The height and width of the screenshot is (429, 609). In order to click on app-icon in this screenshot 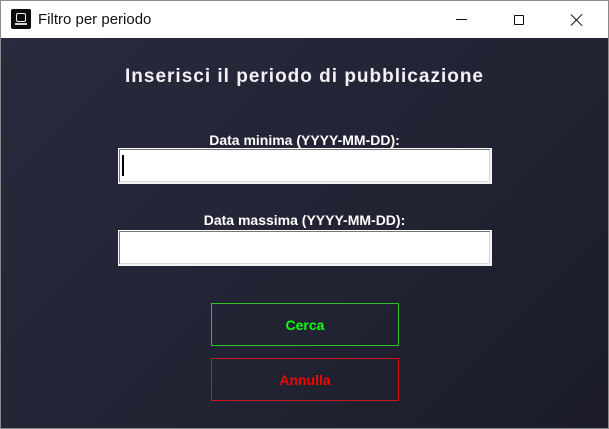, I will do `click(21, 19)`.